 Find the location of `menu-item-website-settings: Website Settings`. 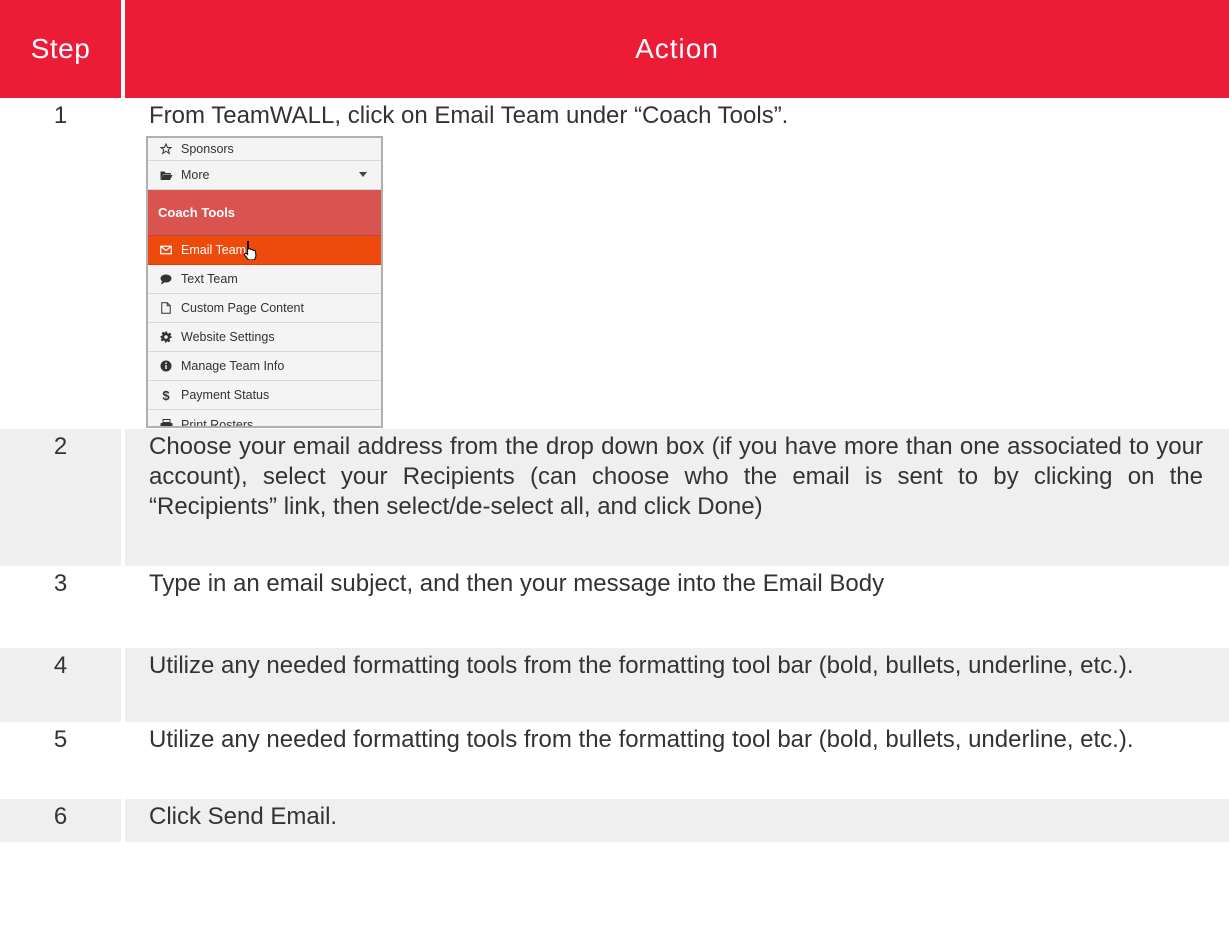

menu-item-website-settings: Website Settings is located at coordinates (264, 337).